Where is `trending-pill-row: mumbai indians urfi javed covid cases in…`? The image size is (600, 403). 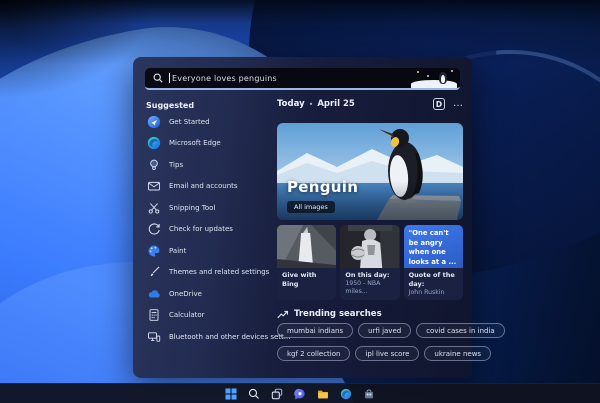
trending-pill-row: mumbai indians urfi javed covid cases in… is located at coordinates (391, 330).